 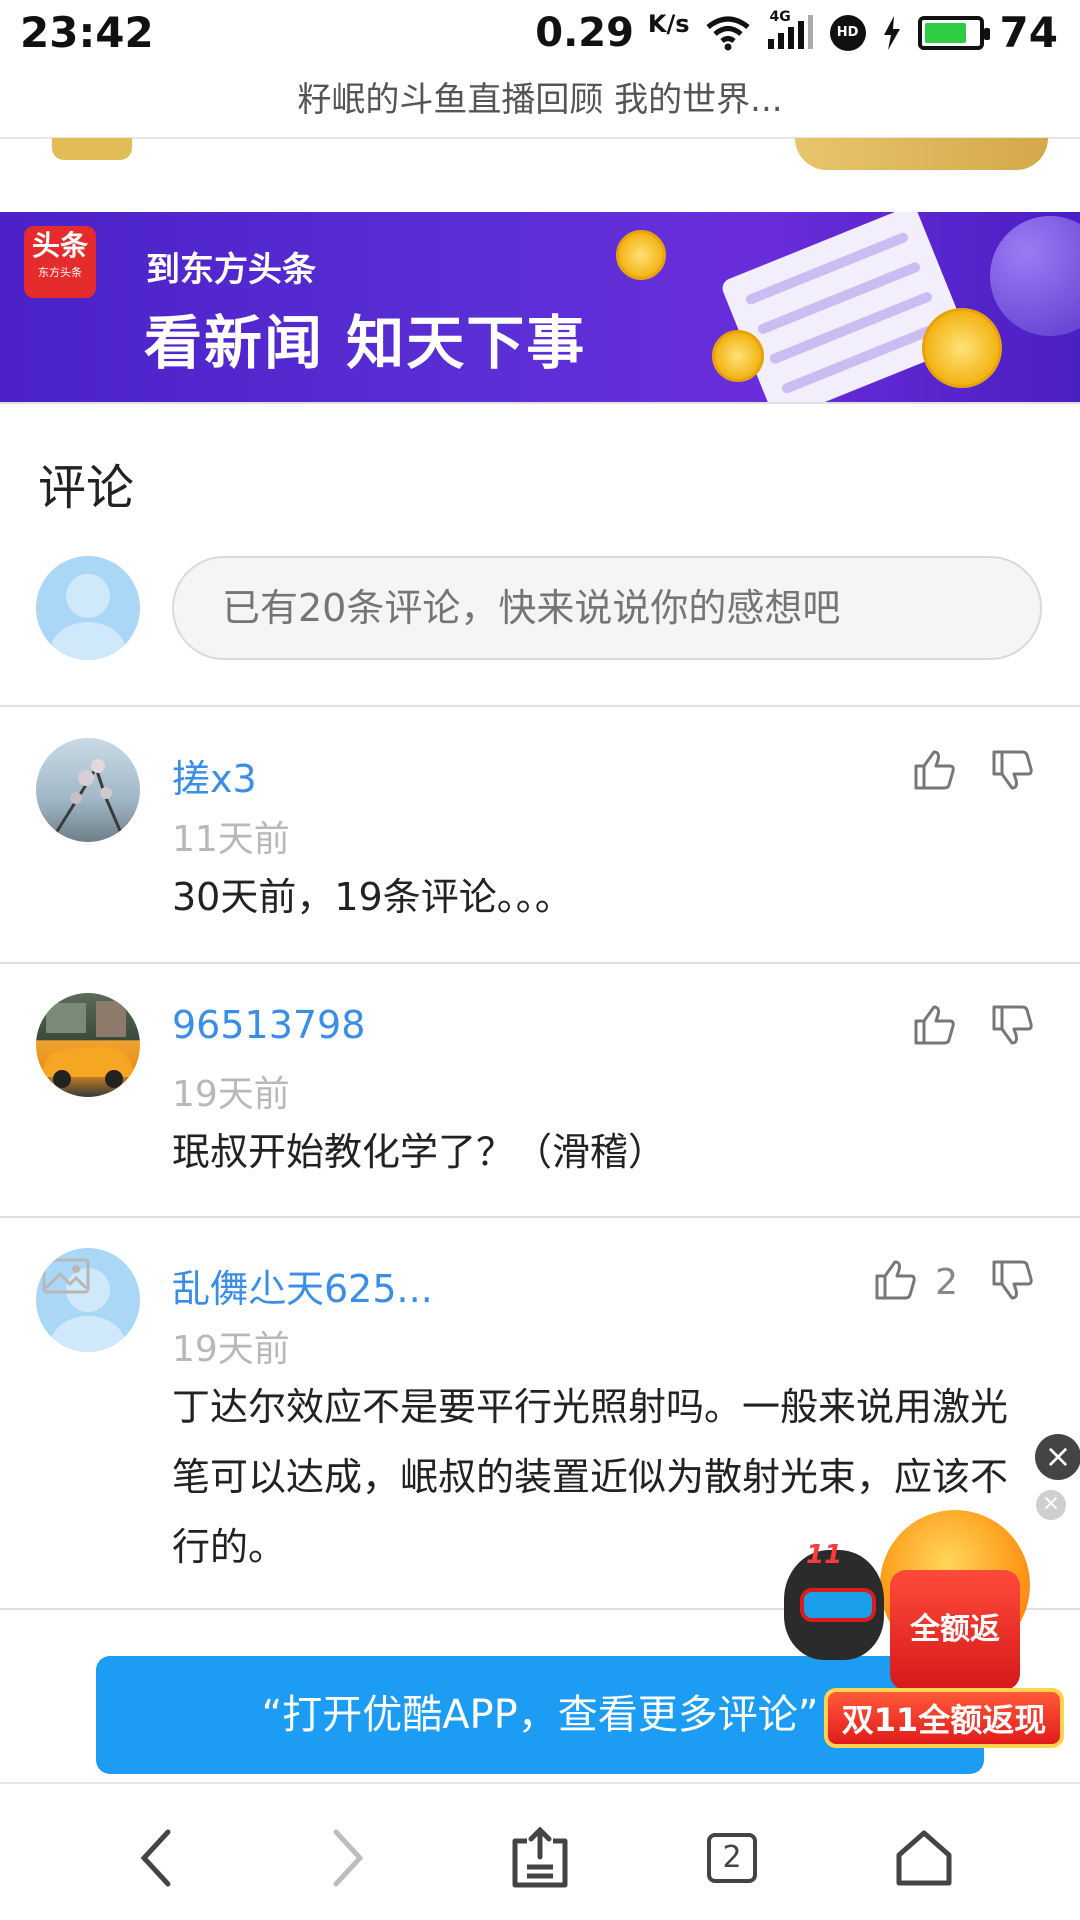 I want to click on floating-promo: × × 全额返 11 双11全额返现, so click(x=930, y=1592).